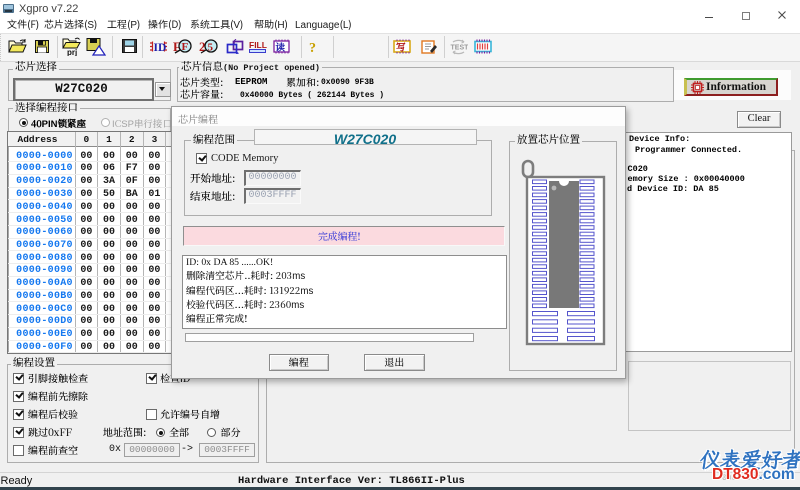 Image resolution: width=800 pixels, height=490 pixels. I want to click on svg-text: 5, so click(211, 48).